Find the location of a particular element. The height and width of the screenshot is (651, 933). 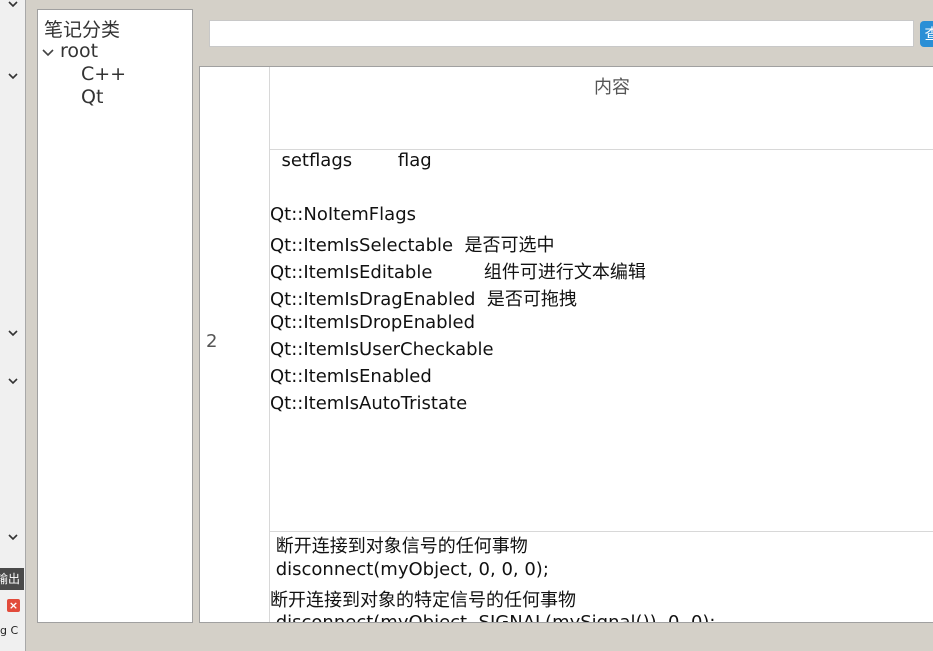

cell-line: Qt::ItemIsEditable 组件可进行文本编辑 is located at coordinates (458, 272).